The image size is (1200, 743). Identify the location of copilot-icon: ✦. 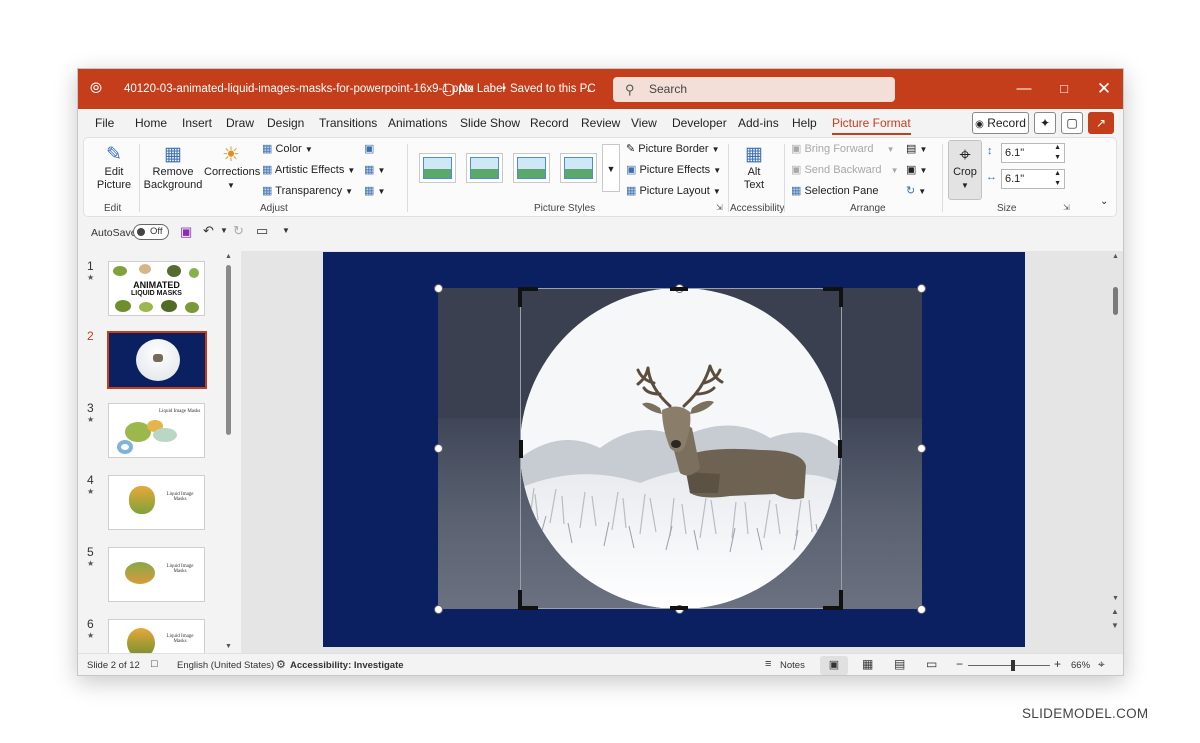
(1045, 123).